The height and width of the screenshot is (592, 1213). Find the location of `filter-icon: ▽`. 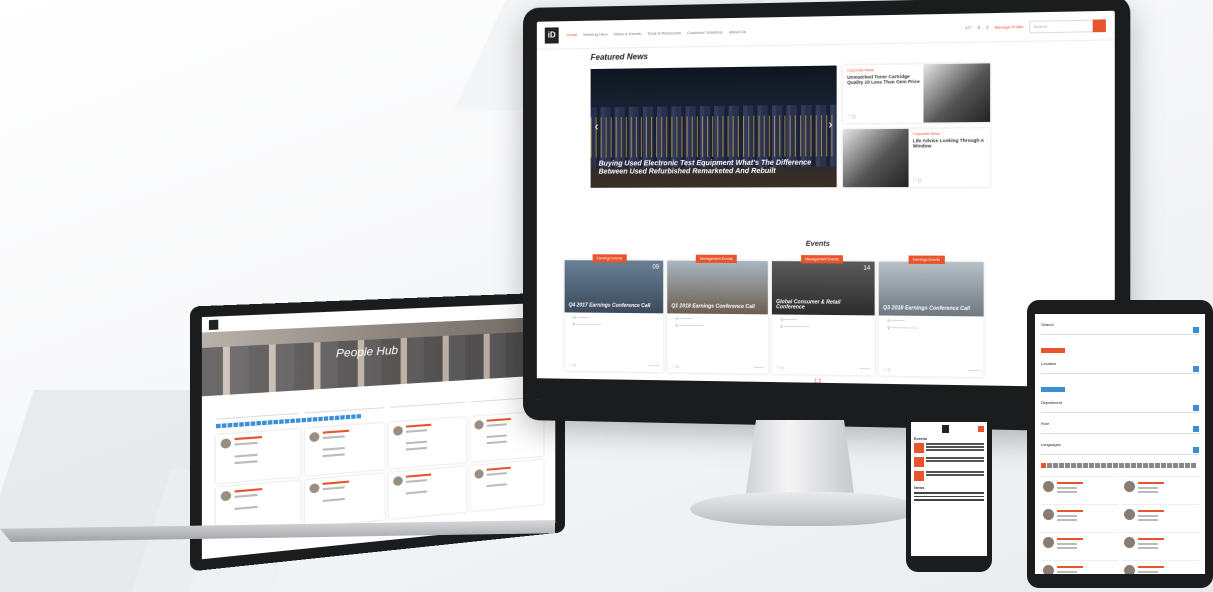

filter-icon: ▽ is located at coordinates (987, 27).